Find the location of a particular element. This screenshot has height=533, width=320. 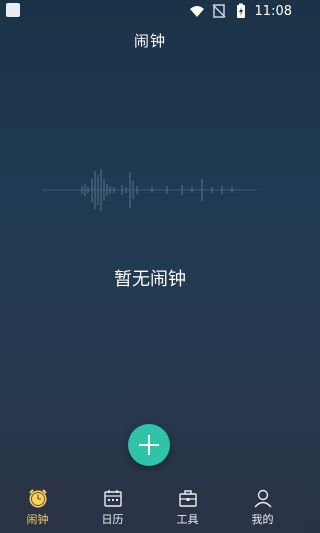

wifi-icon is located at coordinates (196, 11).